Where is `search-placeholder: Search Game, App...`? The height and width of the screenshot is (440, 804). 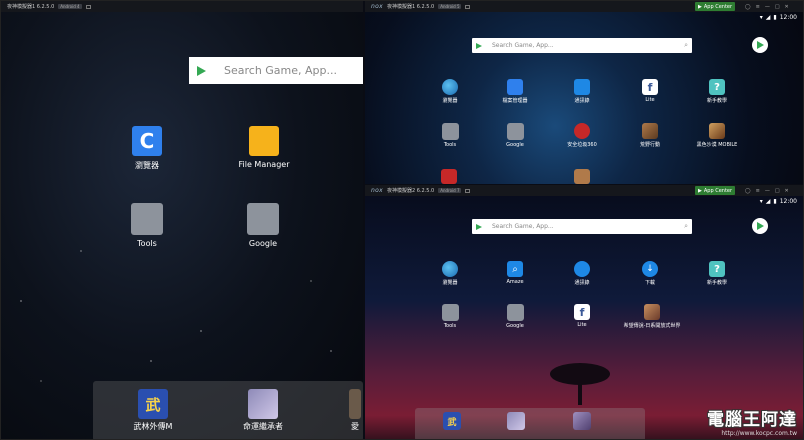 search-placeholder: Search Game, App... is located at coordinates (523, 45).